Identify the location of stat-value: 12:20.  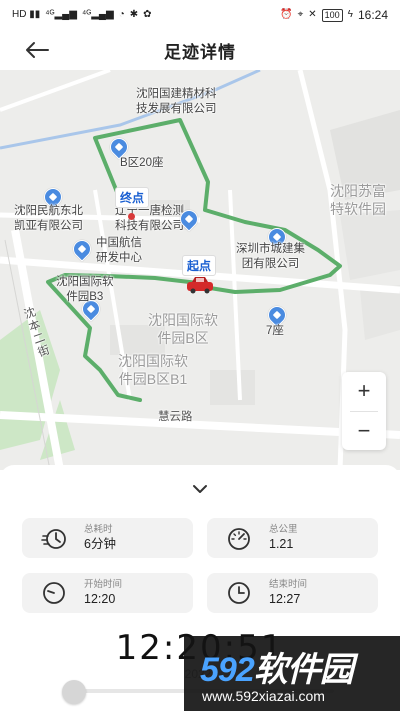
(100, 599).